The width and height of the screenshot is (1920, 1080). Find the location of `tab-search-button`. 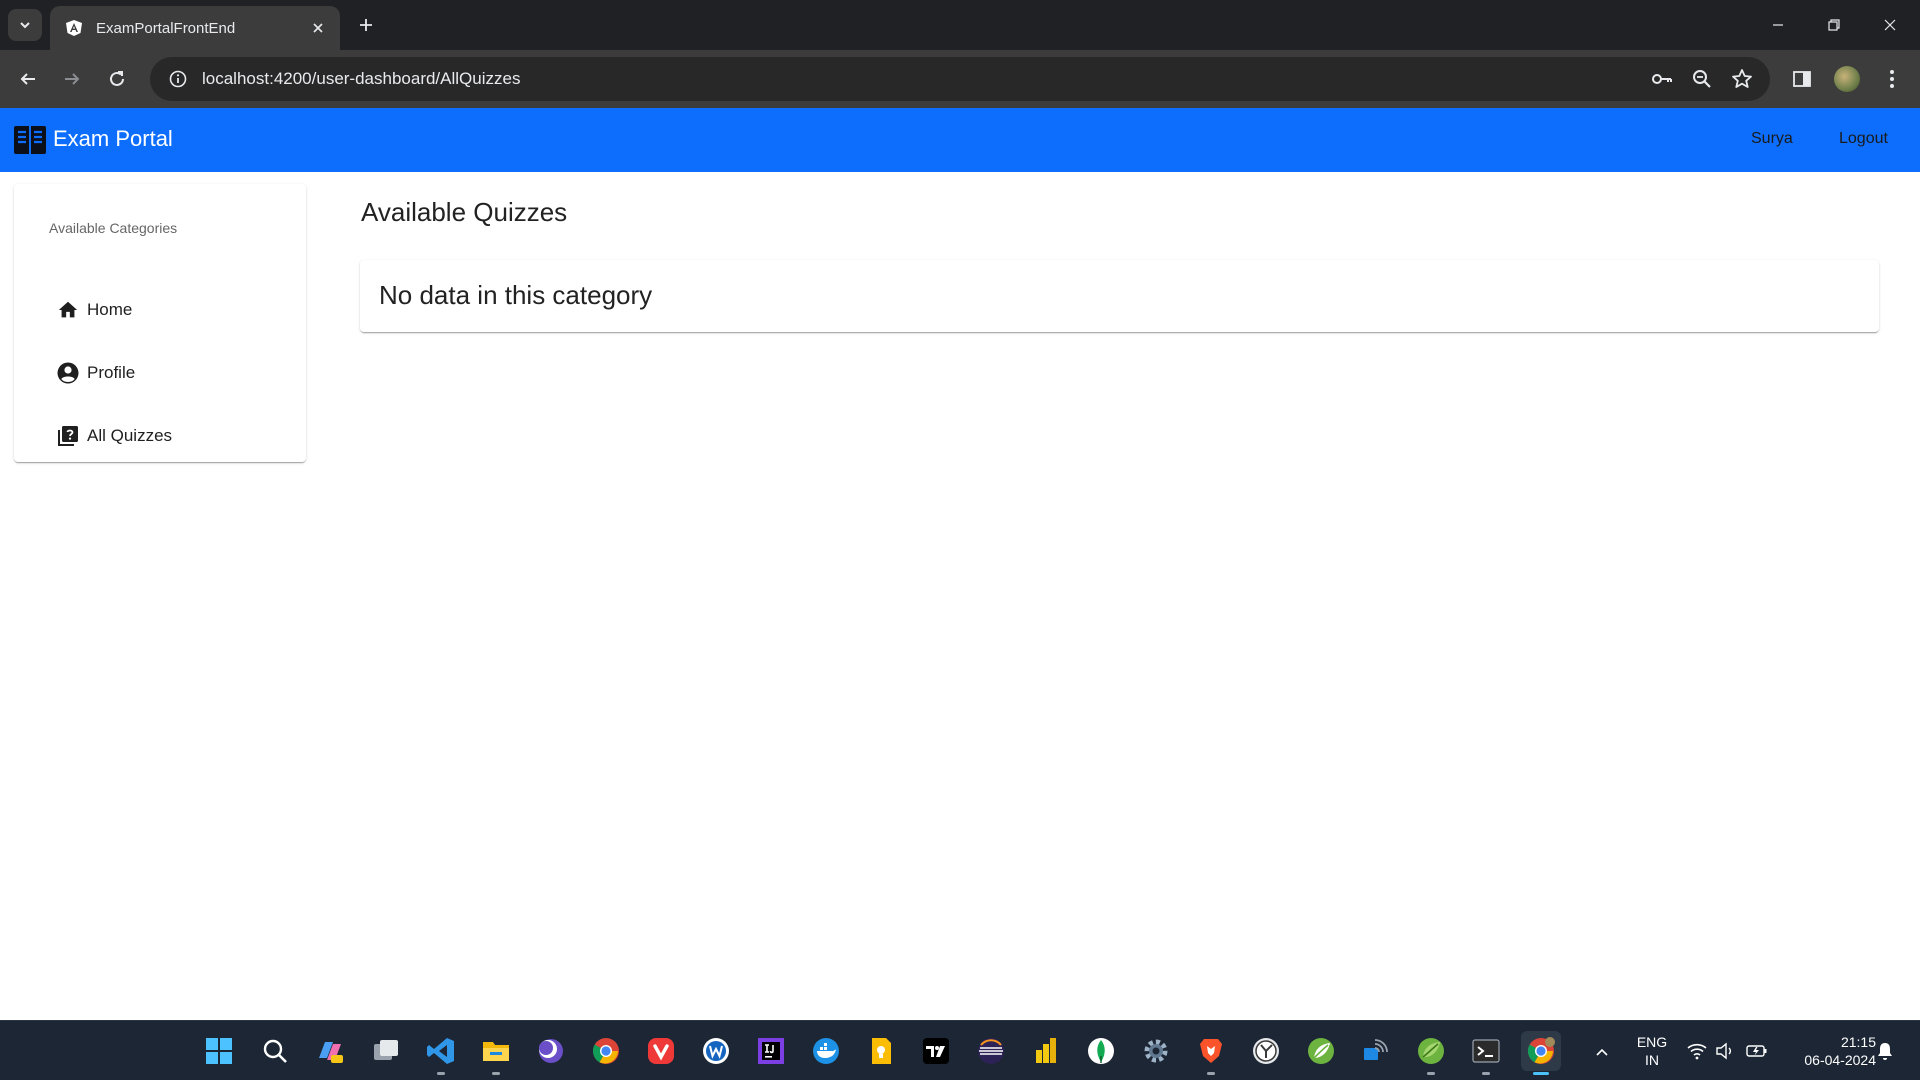

tab-search-button is located at coordinates (25, 25).